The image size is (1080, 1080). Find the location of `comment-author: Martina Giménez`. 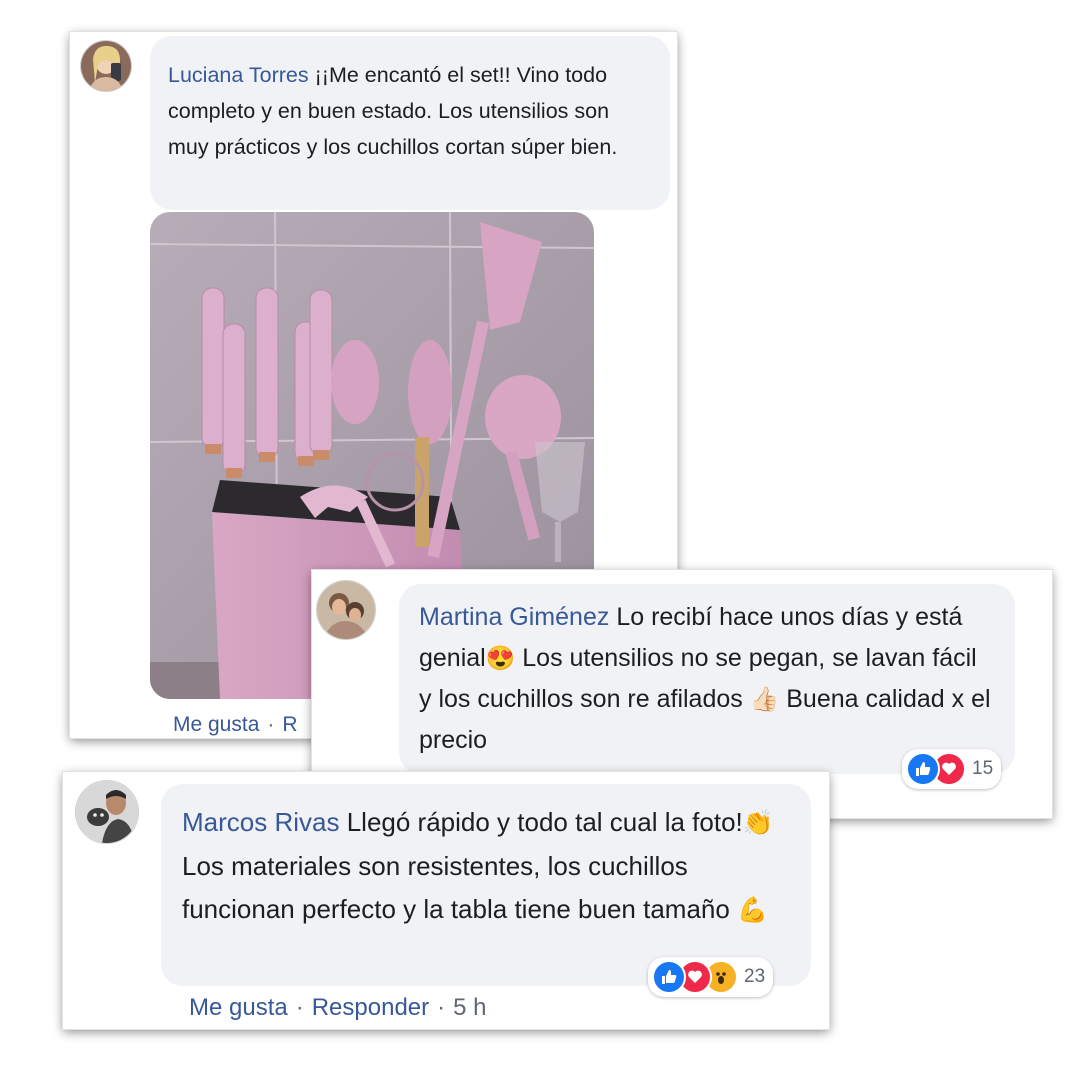

comment-author: Martina Giménez is located at coordinates (514, 617).